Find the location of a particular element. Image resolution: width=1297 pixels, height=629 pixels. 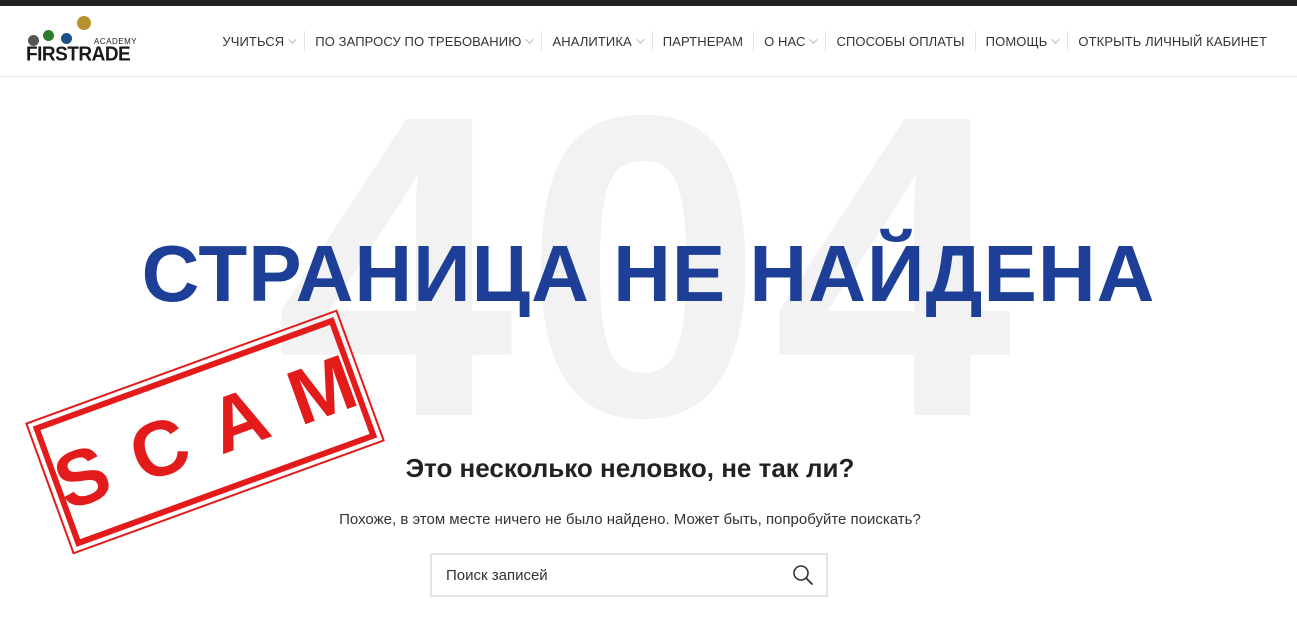

nav-item-8: ОТКРЫТЬ ЛИЧНЫЙ КАБИНЕТ is located at coordinates (1172, 41).